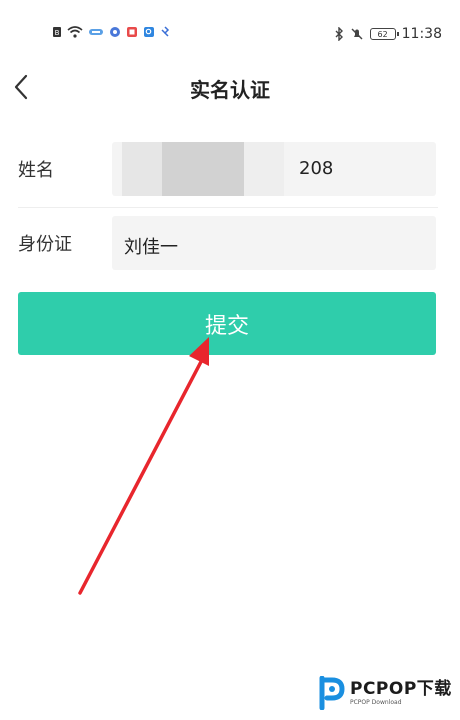  What do you see at coordinates (228, 207) in the screenshot?
I see `row-divider` at bounding box center [228, 207].